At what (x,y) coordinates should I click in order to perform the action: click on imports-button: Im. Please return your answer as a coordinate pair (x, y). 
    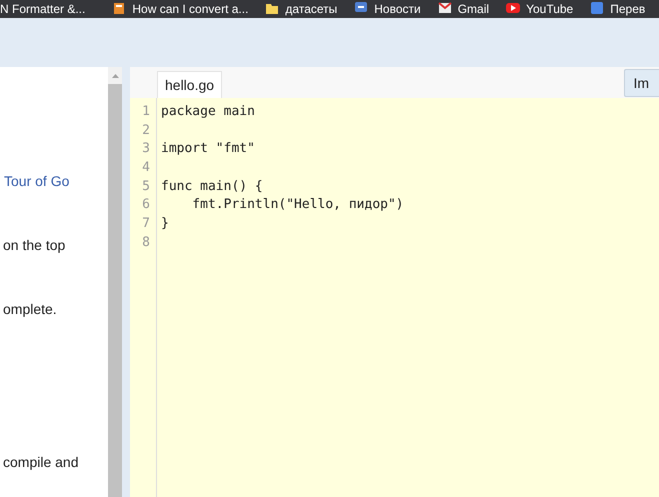
    Looking at the image, I should click on (641, 82).